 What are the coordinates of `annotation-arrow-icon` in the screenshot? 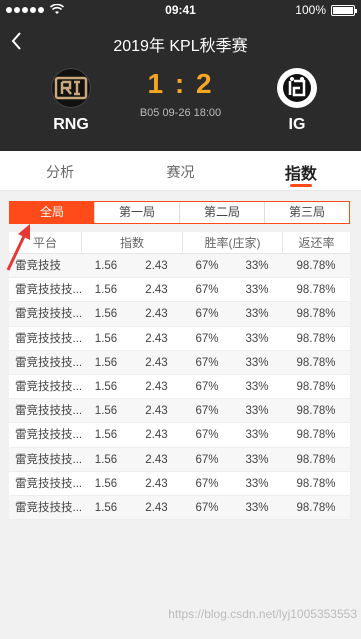 It's located at (18, 247).